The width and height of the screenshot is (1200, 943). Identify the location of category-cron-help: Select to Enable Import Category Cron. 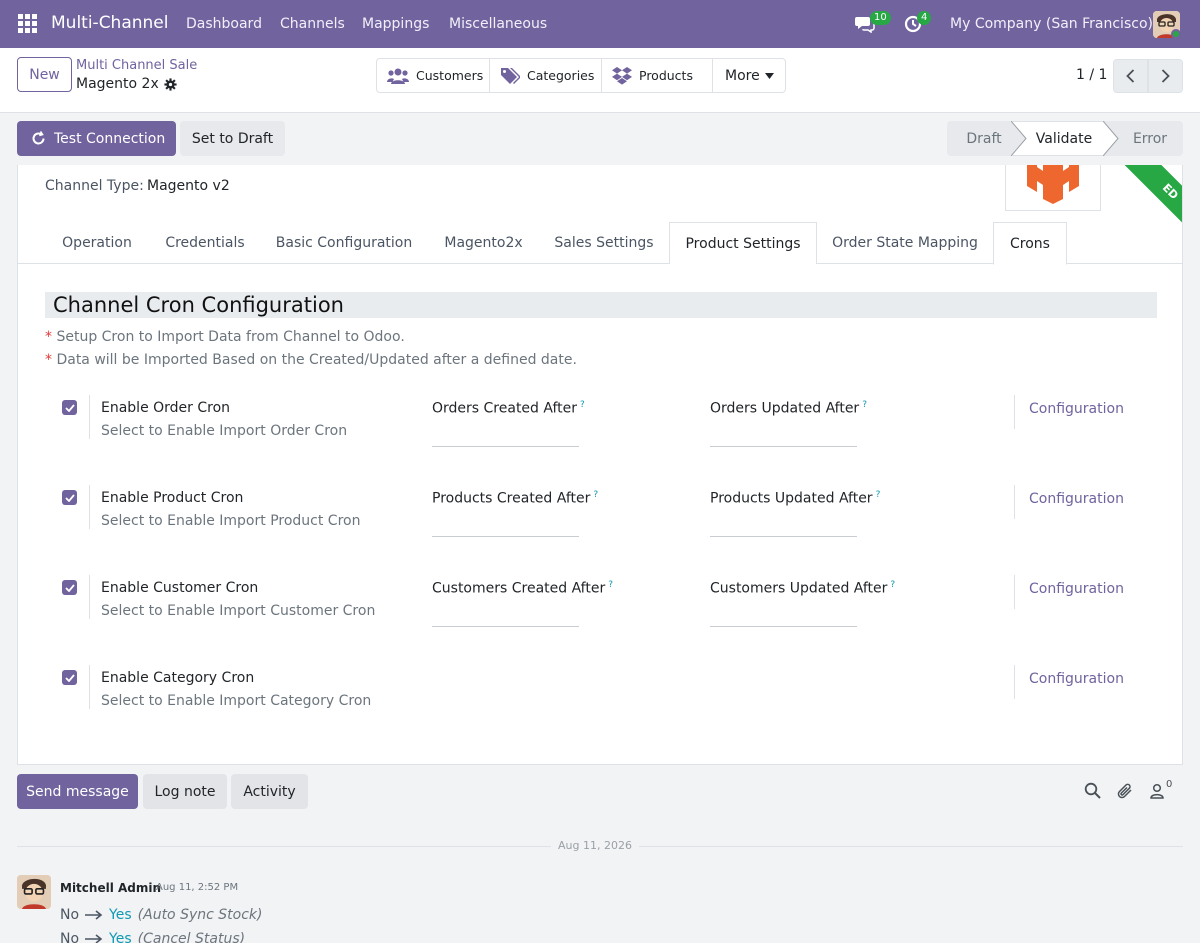
(236, 701).